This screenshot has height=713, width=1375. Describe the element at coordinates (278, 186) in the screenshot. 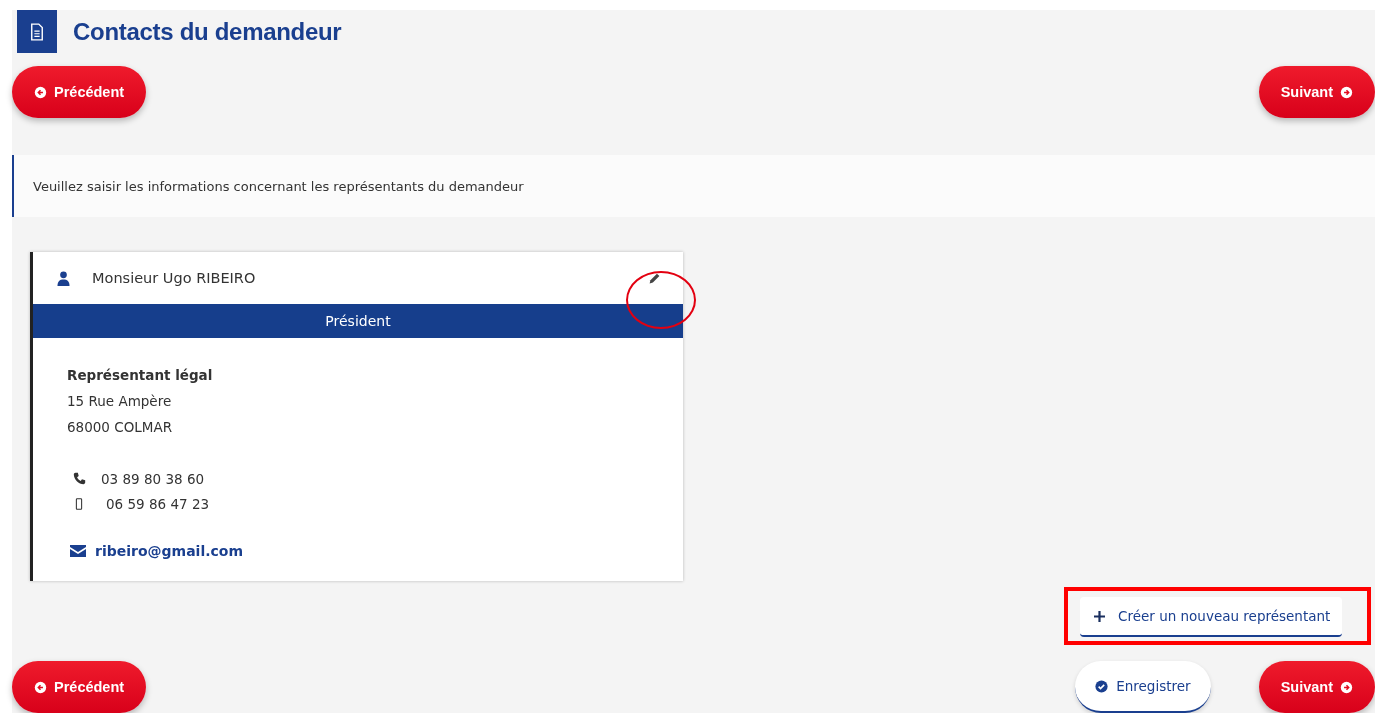

I see `info-message: Veuillez saisir les informations concernant les représentants du demandeur` at that location.